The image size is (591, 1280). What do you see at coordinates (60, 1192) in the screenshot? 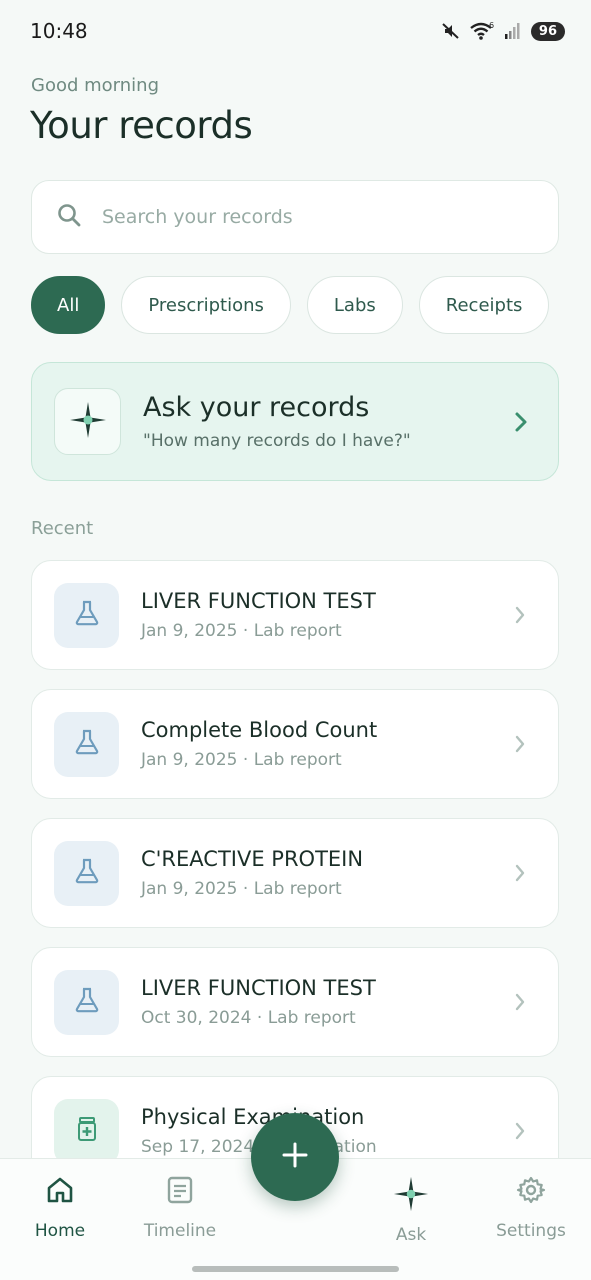
I see `home-icon` at bounding box center [60, 1192].